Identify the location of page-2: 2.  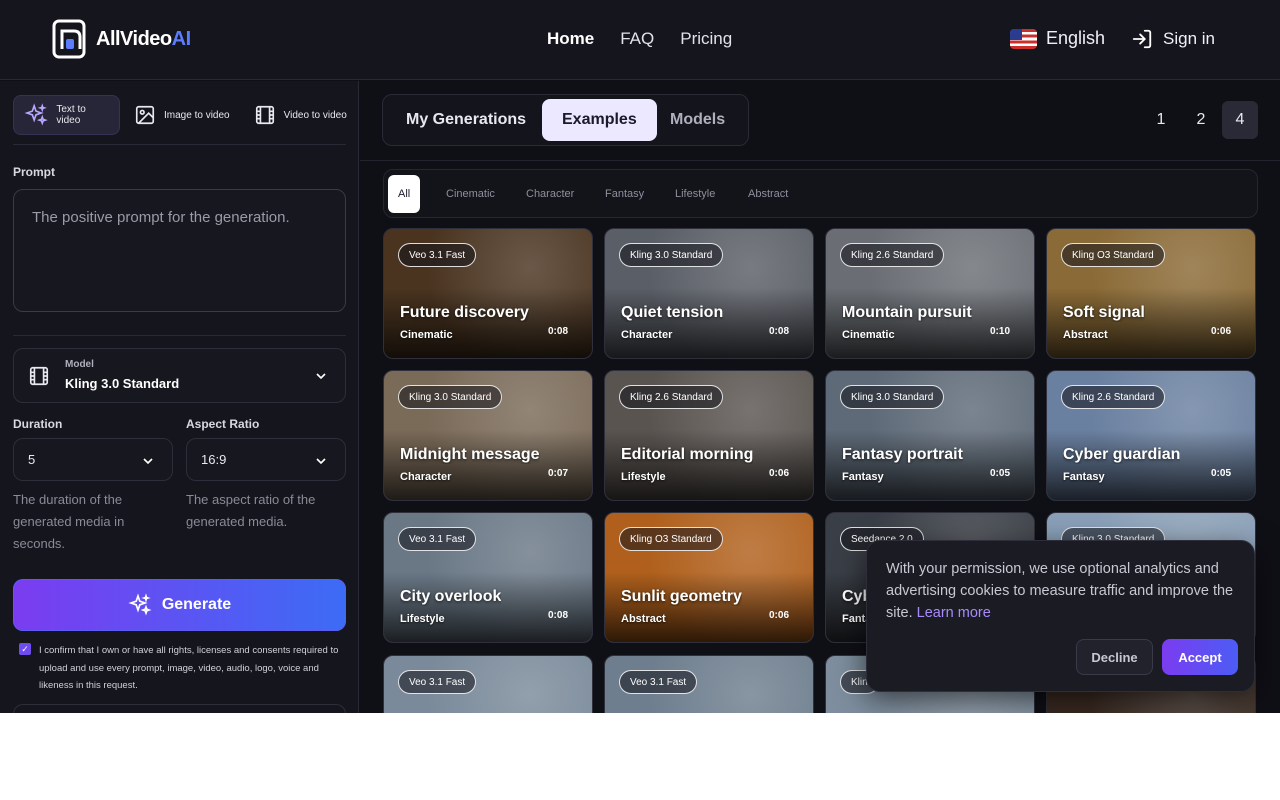
(1201, 120).